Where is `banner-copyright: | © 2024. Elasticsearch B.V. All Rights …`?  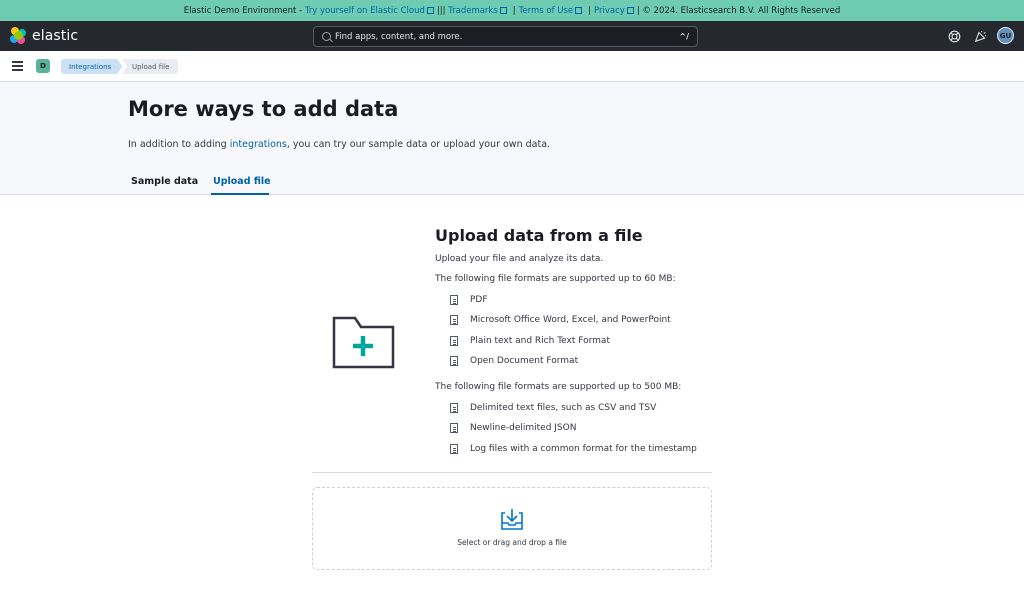 banner-copyright: | © 2024. Elasticsearch B.V. All Rights … is located at coordinates (738, 10).